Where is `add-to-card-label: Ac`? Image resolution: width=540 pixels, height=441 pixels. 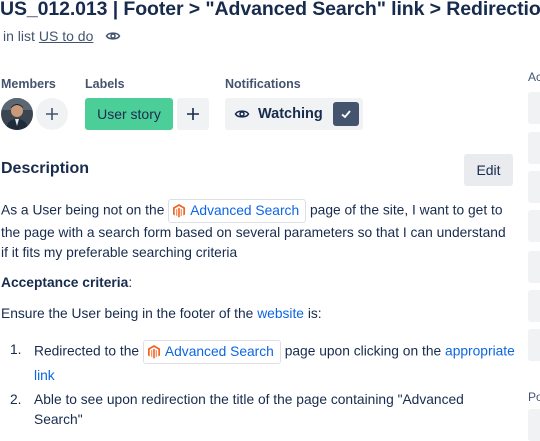
add-to-card-label: Ac is located at coordinates (534, 77).